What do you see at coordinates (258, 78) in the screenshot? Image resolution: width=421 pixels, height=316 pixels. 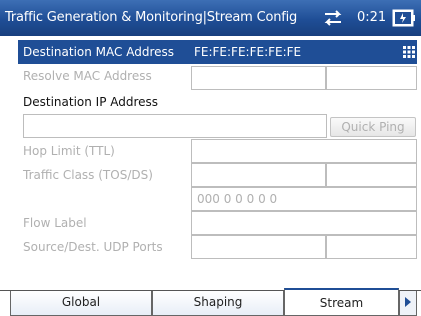 I see `resolve-mac-field` at bounding box center [258, 78].